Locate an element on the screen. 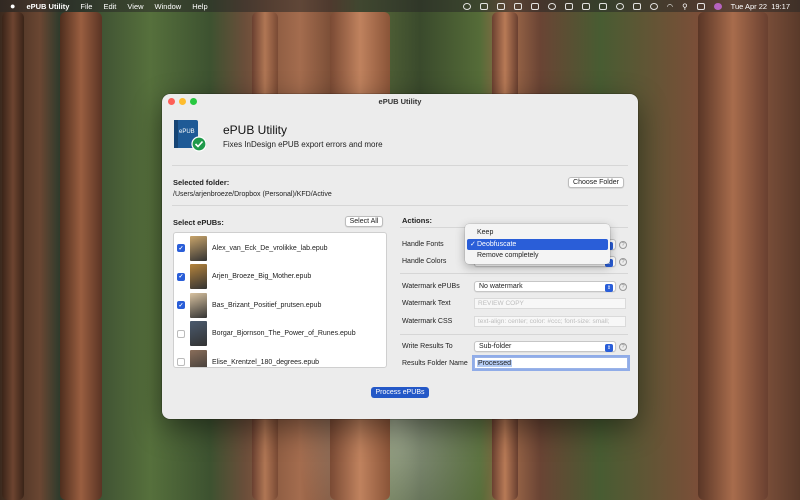  epub-filename: Elise_Krentzel_180_degrees.epub is located at coordinates (266, 362).